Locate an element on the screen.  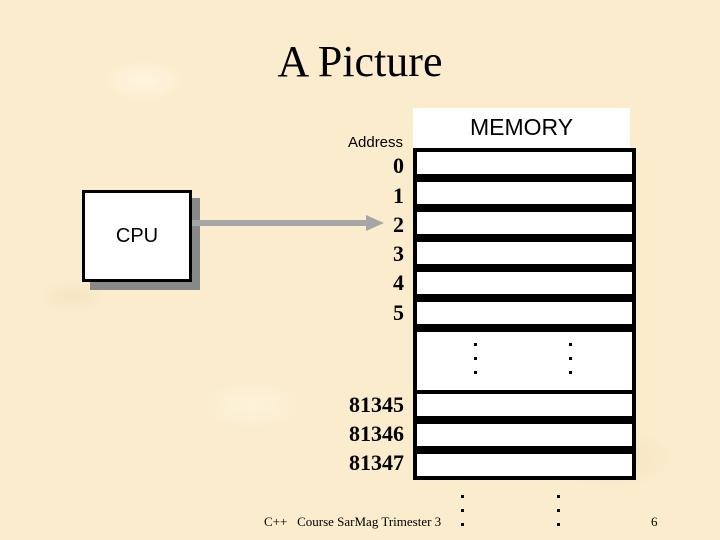
address-3: 3 is located at coordinates (398, 253).